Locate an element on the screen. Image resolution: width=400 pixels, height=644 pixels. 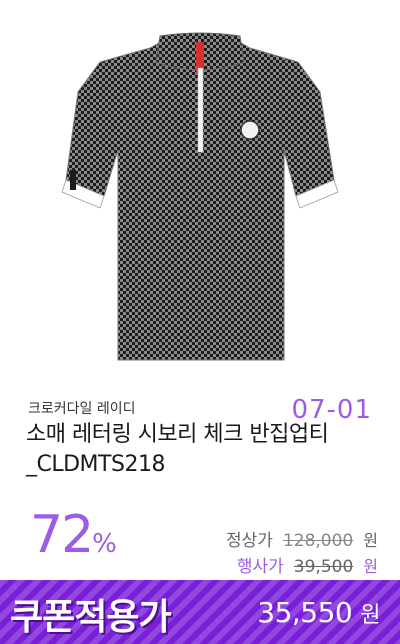
event-price-unit: 원 is located at coordinates (370, 566).